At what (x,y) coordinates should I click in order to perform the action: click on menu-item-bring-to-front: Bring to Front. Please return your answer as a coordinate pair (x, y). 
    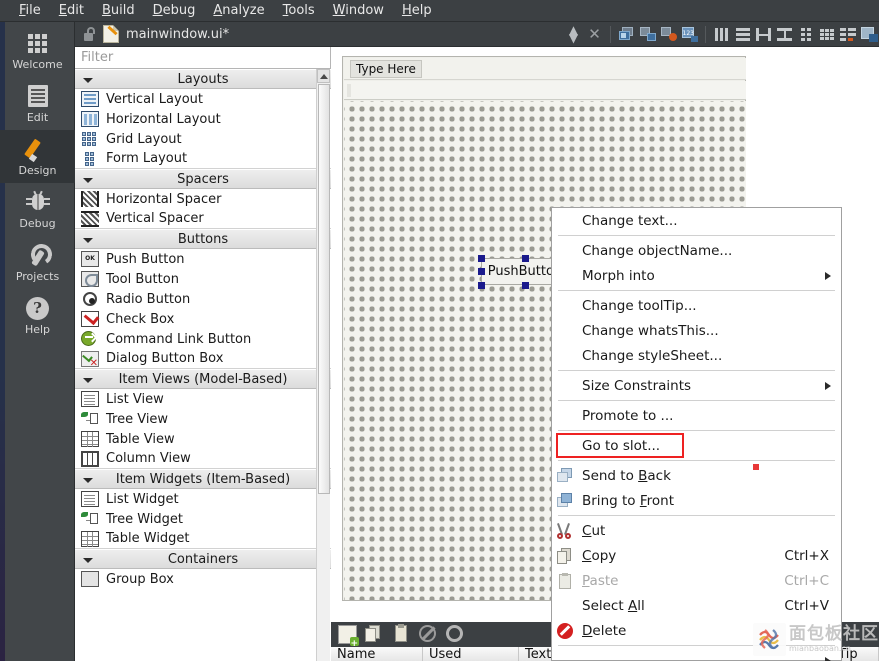
    Looking at the image, I should click on (696, 500).